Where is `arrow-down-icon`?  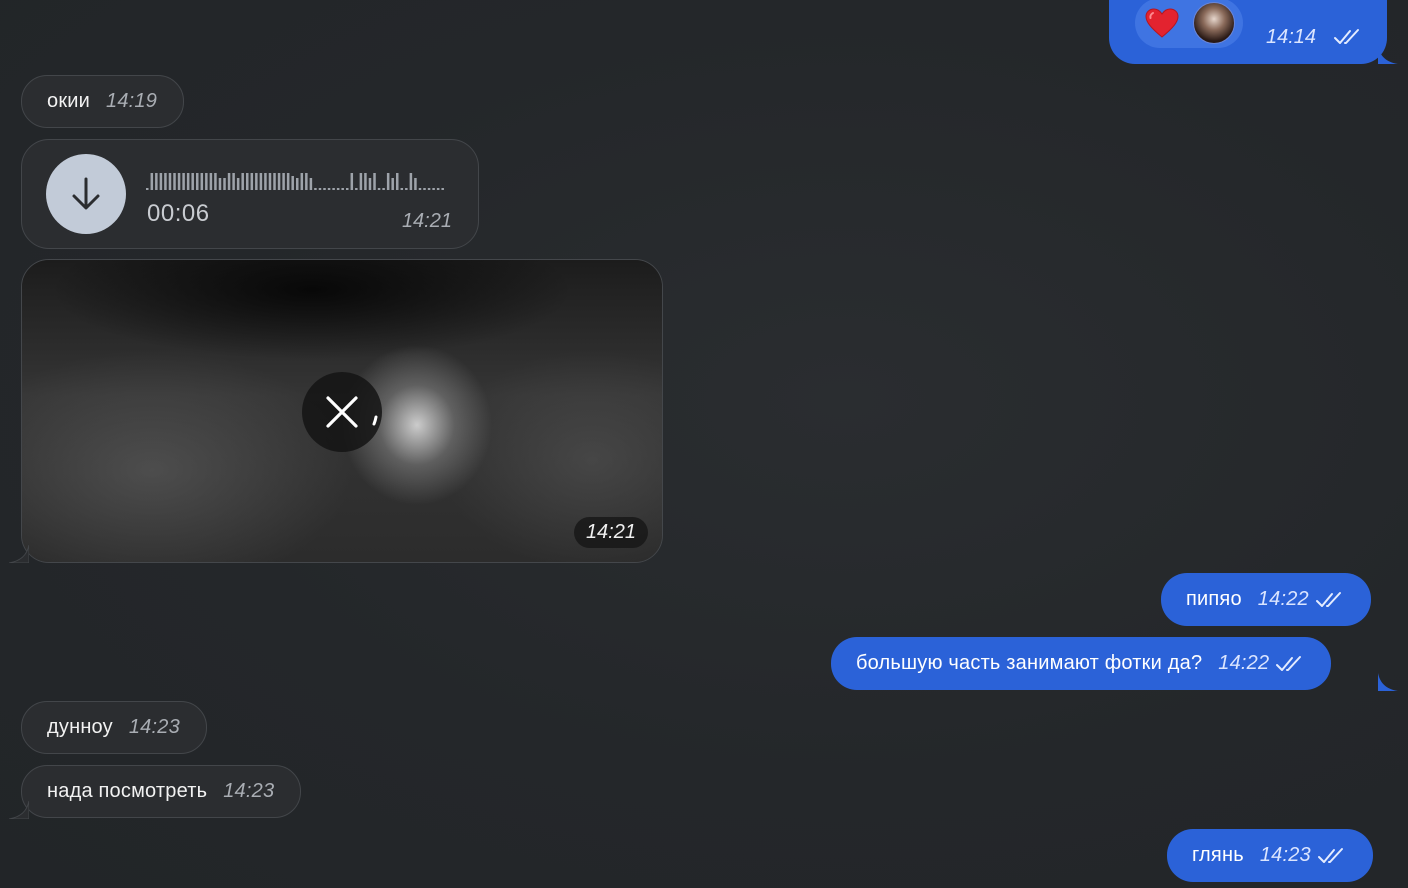 arrow-down-icon is located at coordinates (86, 193).